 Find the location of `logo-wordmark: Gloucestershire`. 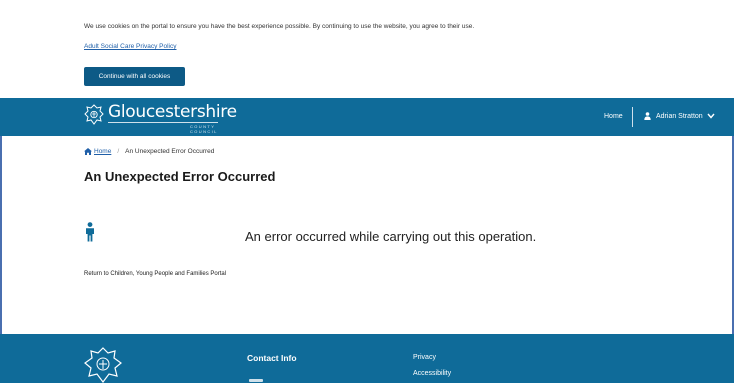

logo-wordmark: Gloucestershire is located at coordinates (172, 112).